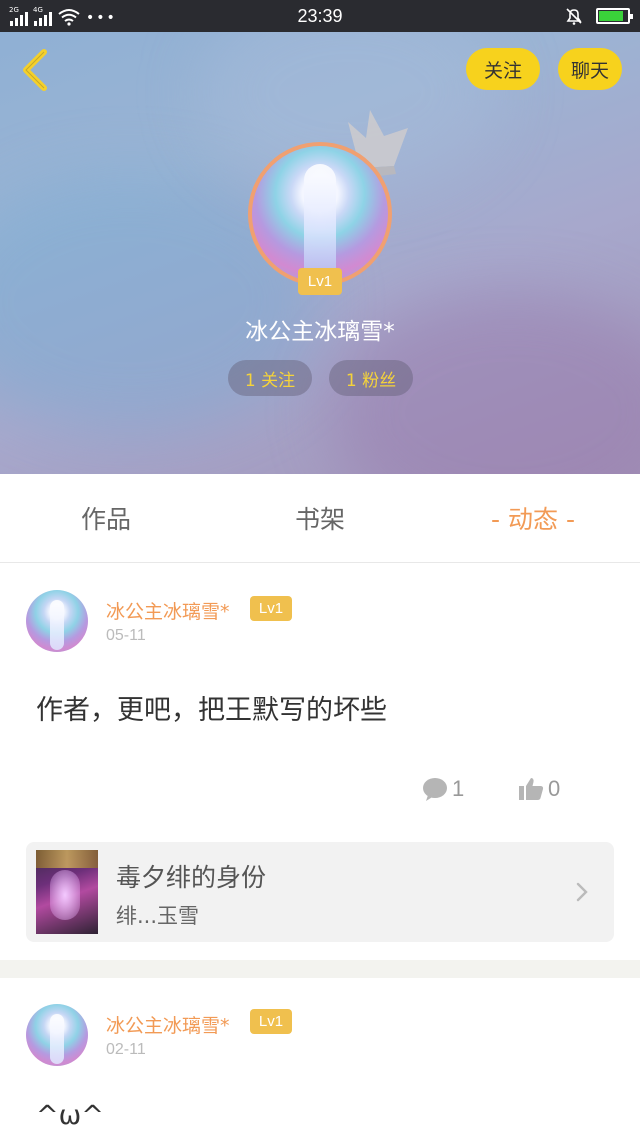 The width and height of the screenshot is (640, 1138). What do you see at coordinates (126, 1049) in the screenshot?
I see `post-date: 02-11` at bounding box center [126, 1049].